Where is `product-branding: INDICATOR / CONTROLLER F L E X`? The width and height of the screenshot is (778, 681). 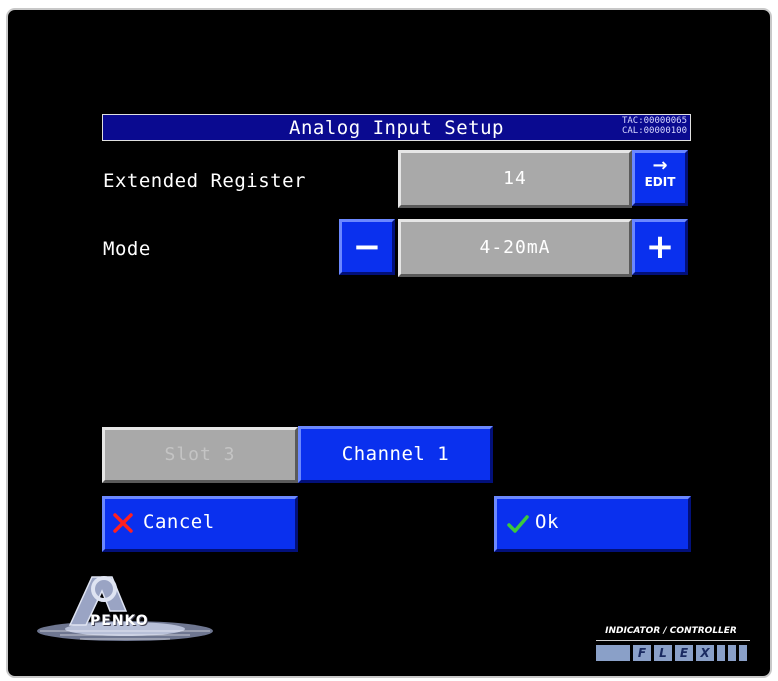
product-branding: INDICATOR / CONTROLLER F L E X is located at coordinates (679, 646).